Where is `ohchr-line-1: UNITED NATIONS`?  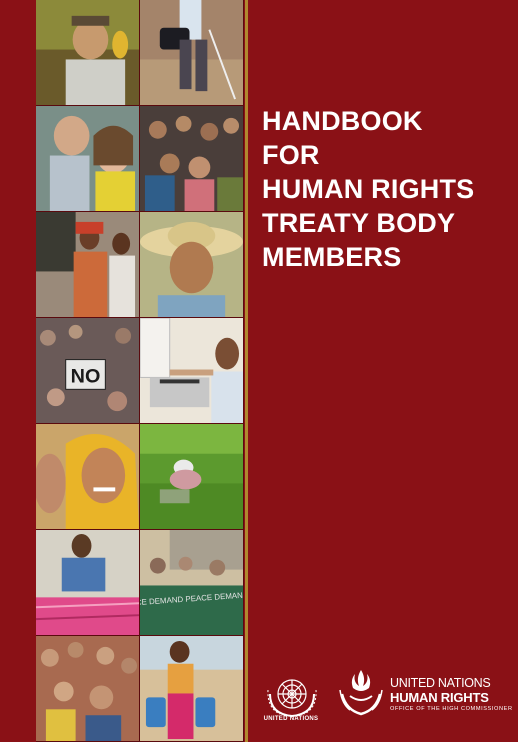 ohchr-line-1: UNITED NATIONS is located at coordinates (440, 683).